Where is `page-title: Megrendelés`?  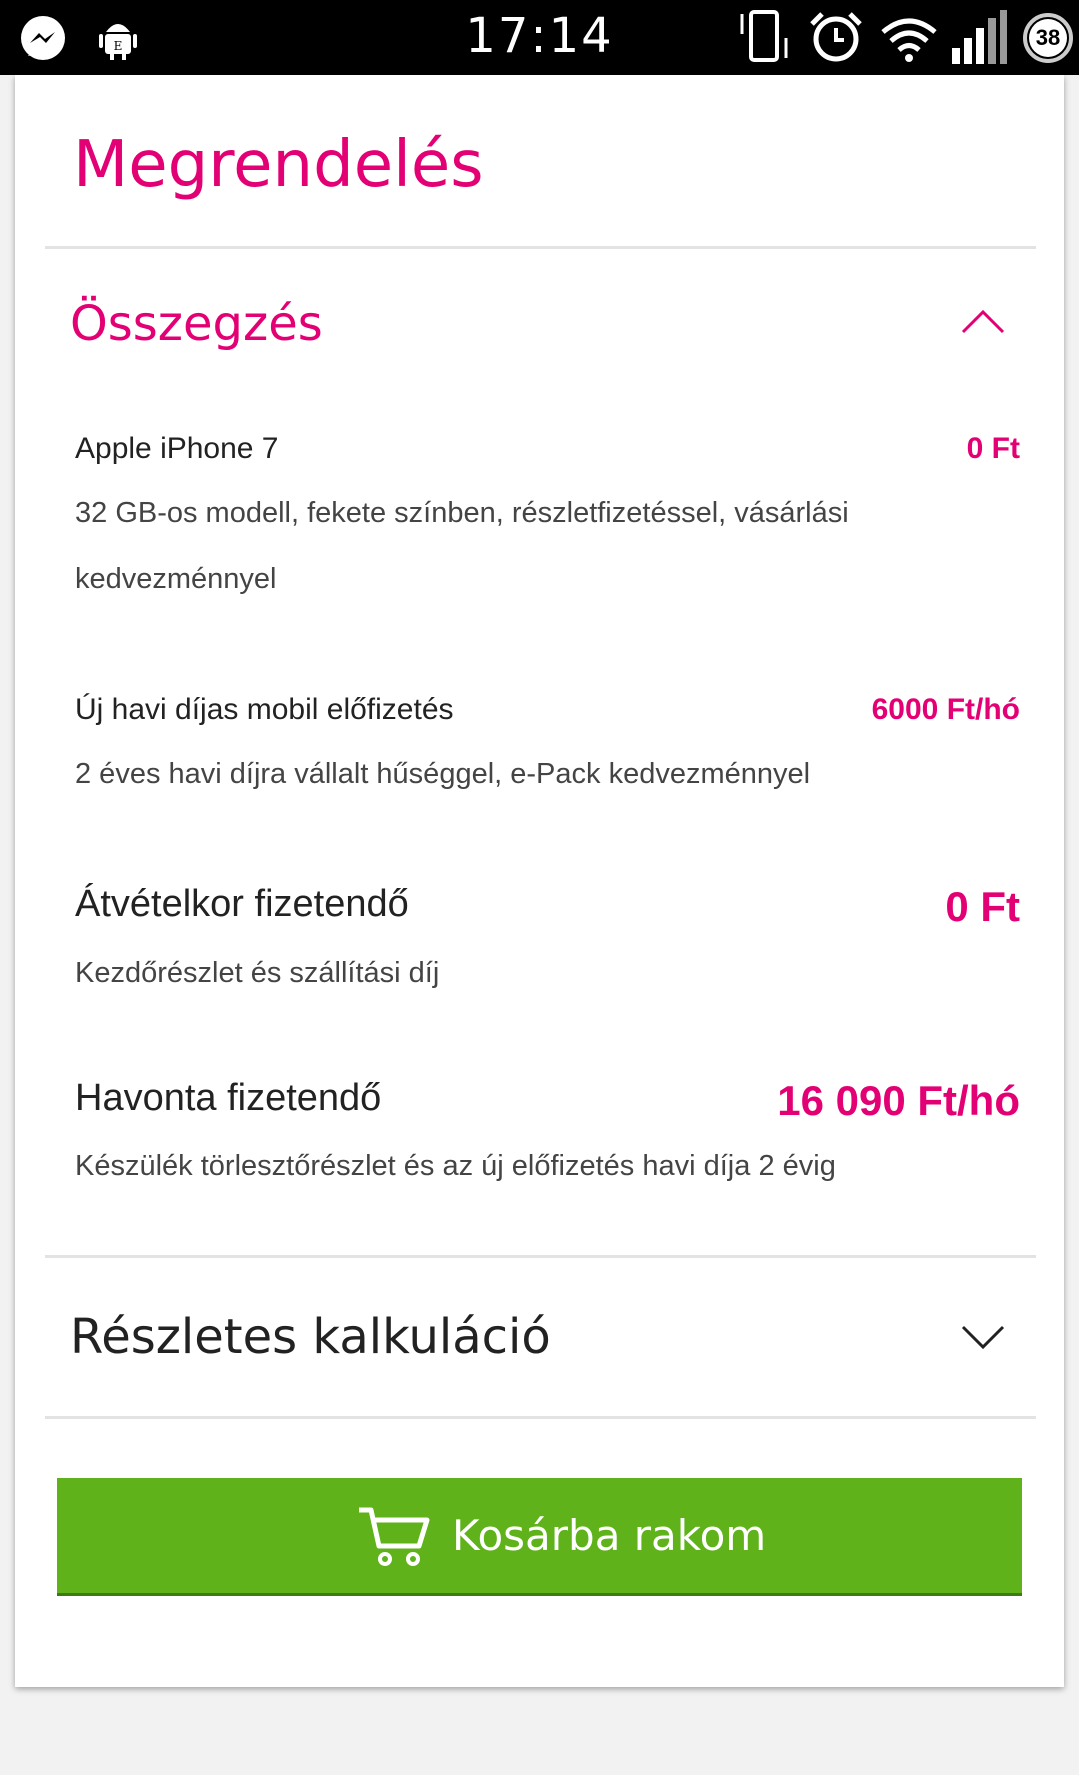
page-title: Megrendelés is located at coordinates (278, 165).